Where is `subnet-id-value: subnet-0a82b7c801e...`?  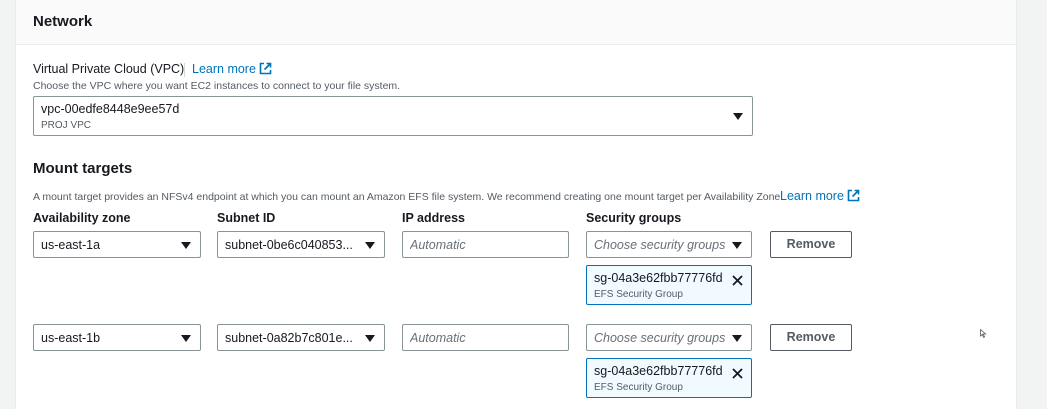 subnet-id-value: subnet-0a82b7c801e... is located at coordinates (289, 338).